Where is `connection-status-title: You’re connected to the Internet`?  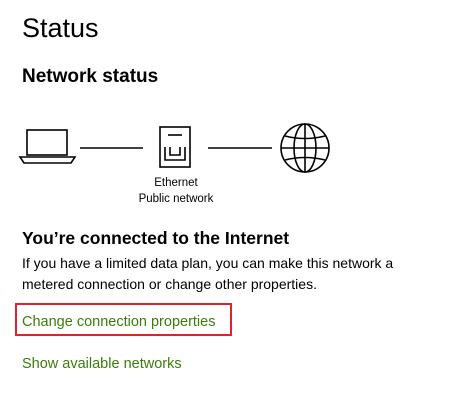 connection-status-title: You’re connected to the Internet is located at coordinates (156, 238).